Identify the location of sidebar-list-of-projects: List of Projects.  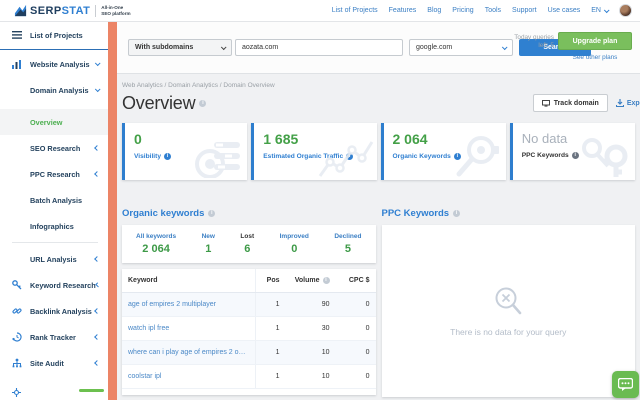
(54, 35).